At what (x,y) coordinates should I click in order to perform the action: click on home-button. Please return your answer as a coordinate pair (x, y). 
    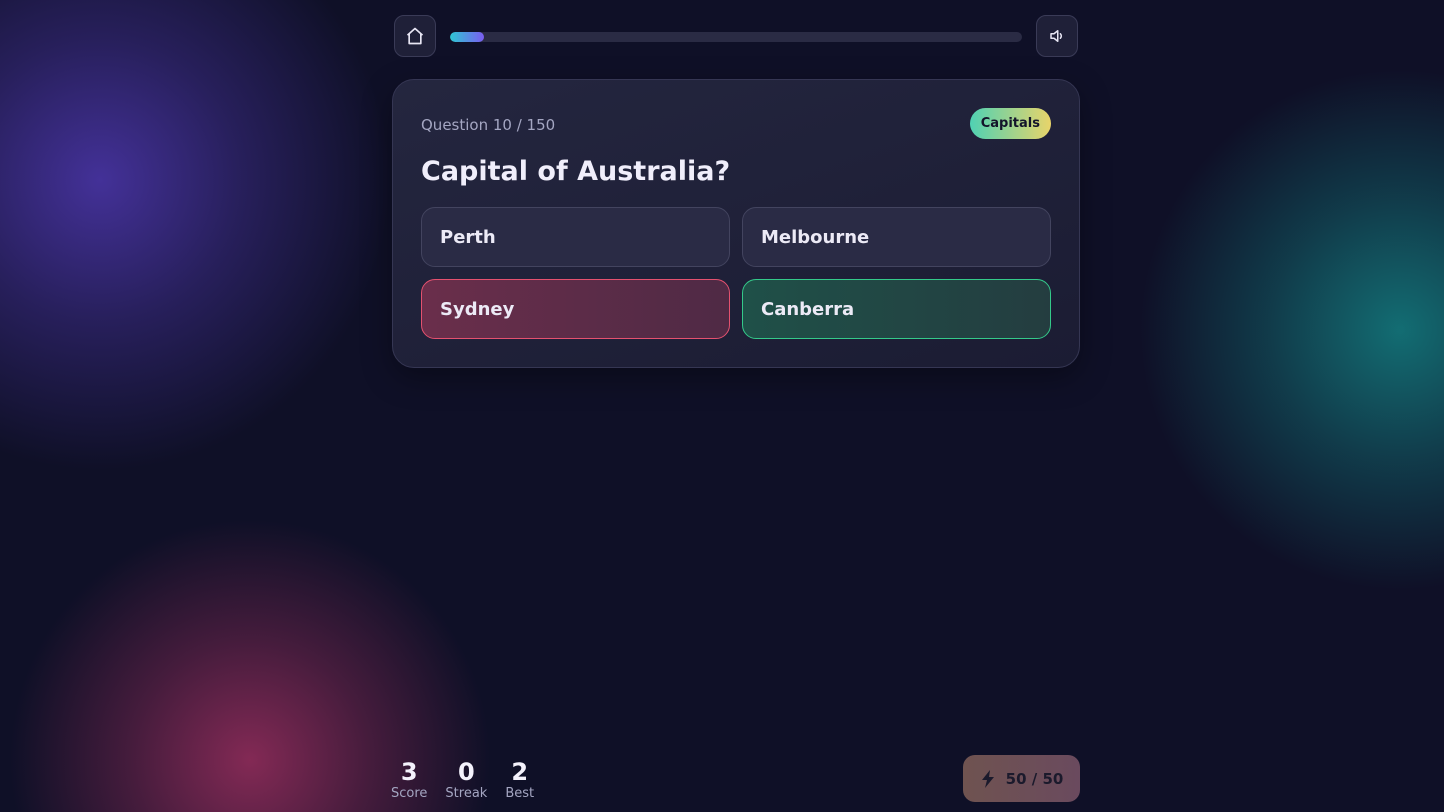
    Looking at the image, I should click on (415, 36).